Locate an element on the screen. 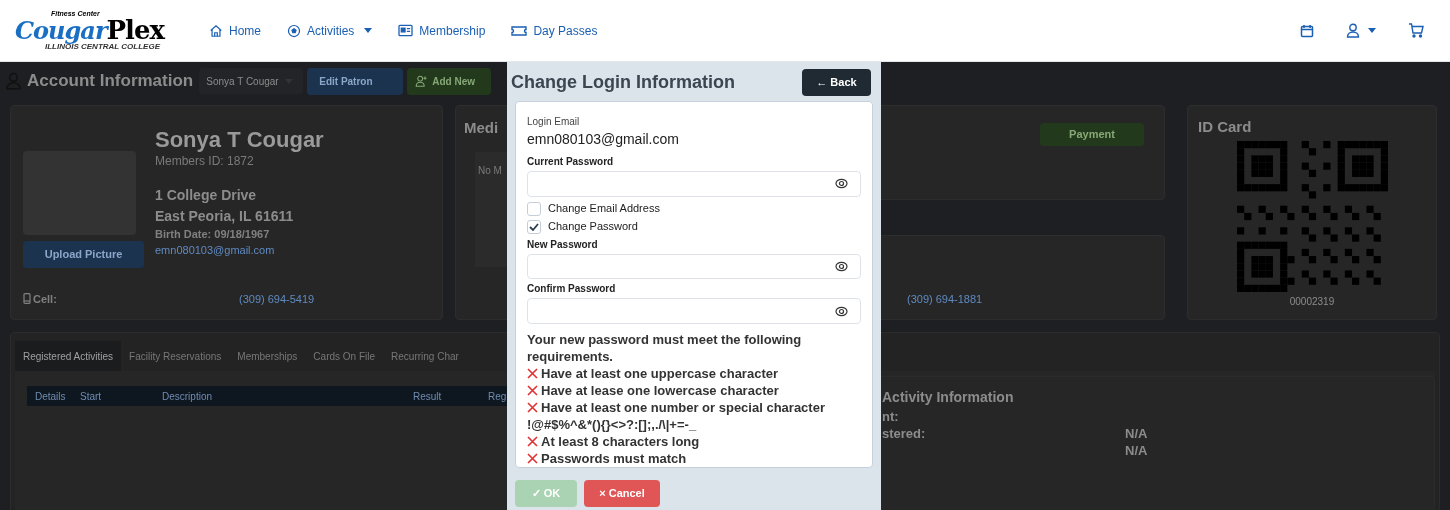 Image resolution: width=1450 pixels, height=510 pixels. field-label: Login Email is located at coordinates (554, 122).